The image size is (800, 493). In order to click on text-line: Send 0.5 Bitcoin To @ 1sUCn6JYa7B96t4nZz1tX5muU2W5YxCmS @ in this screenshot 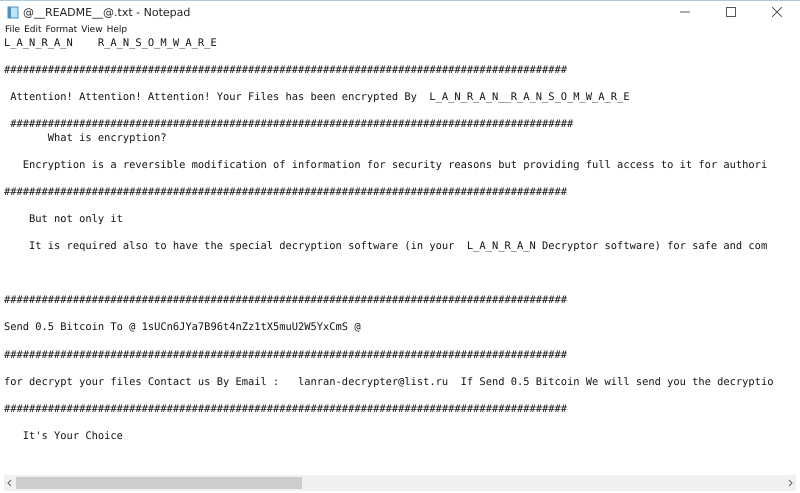, I will do `click(182, 328)`.